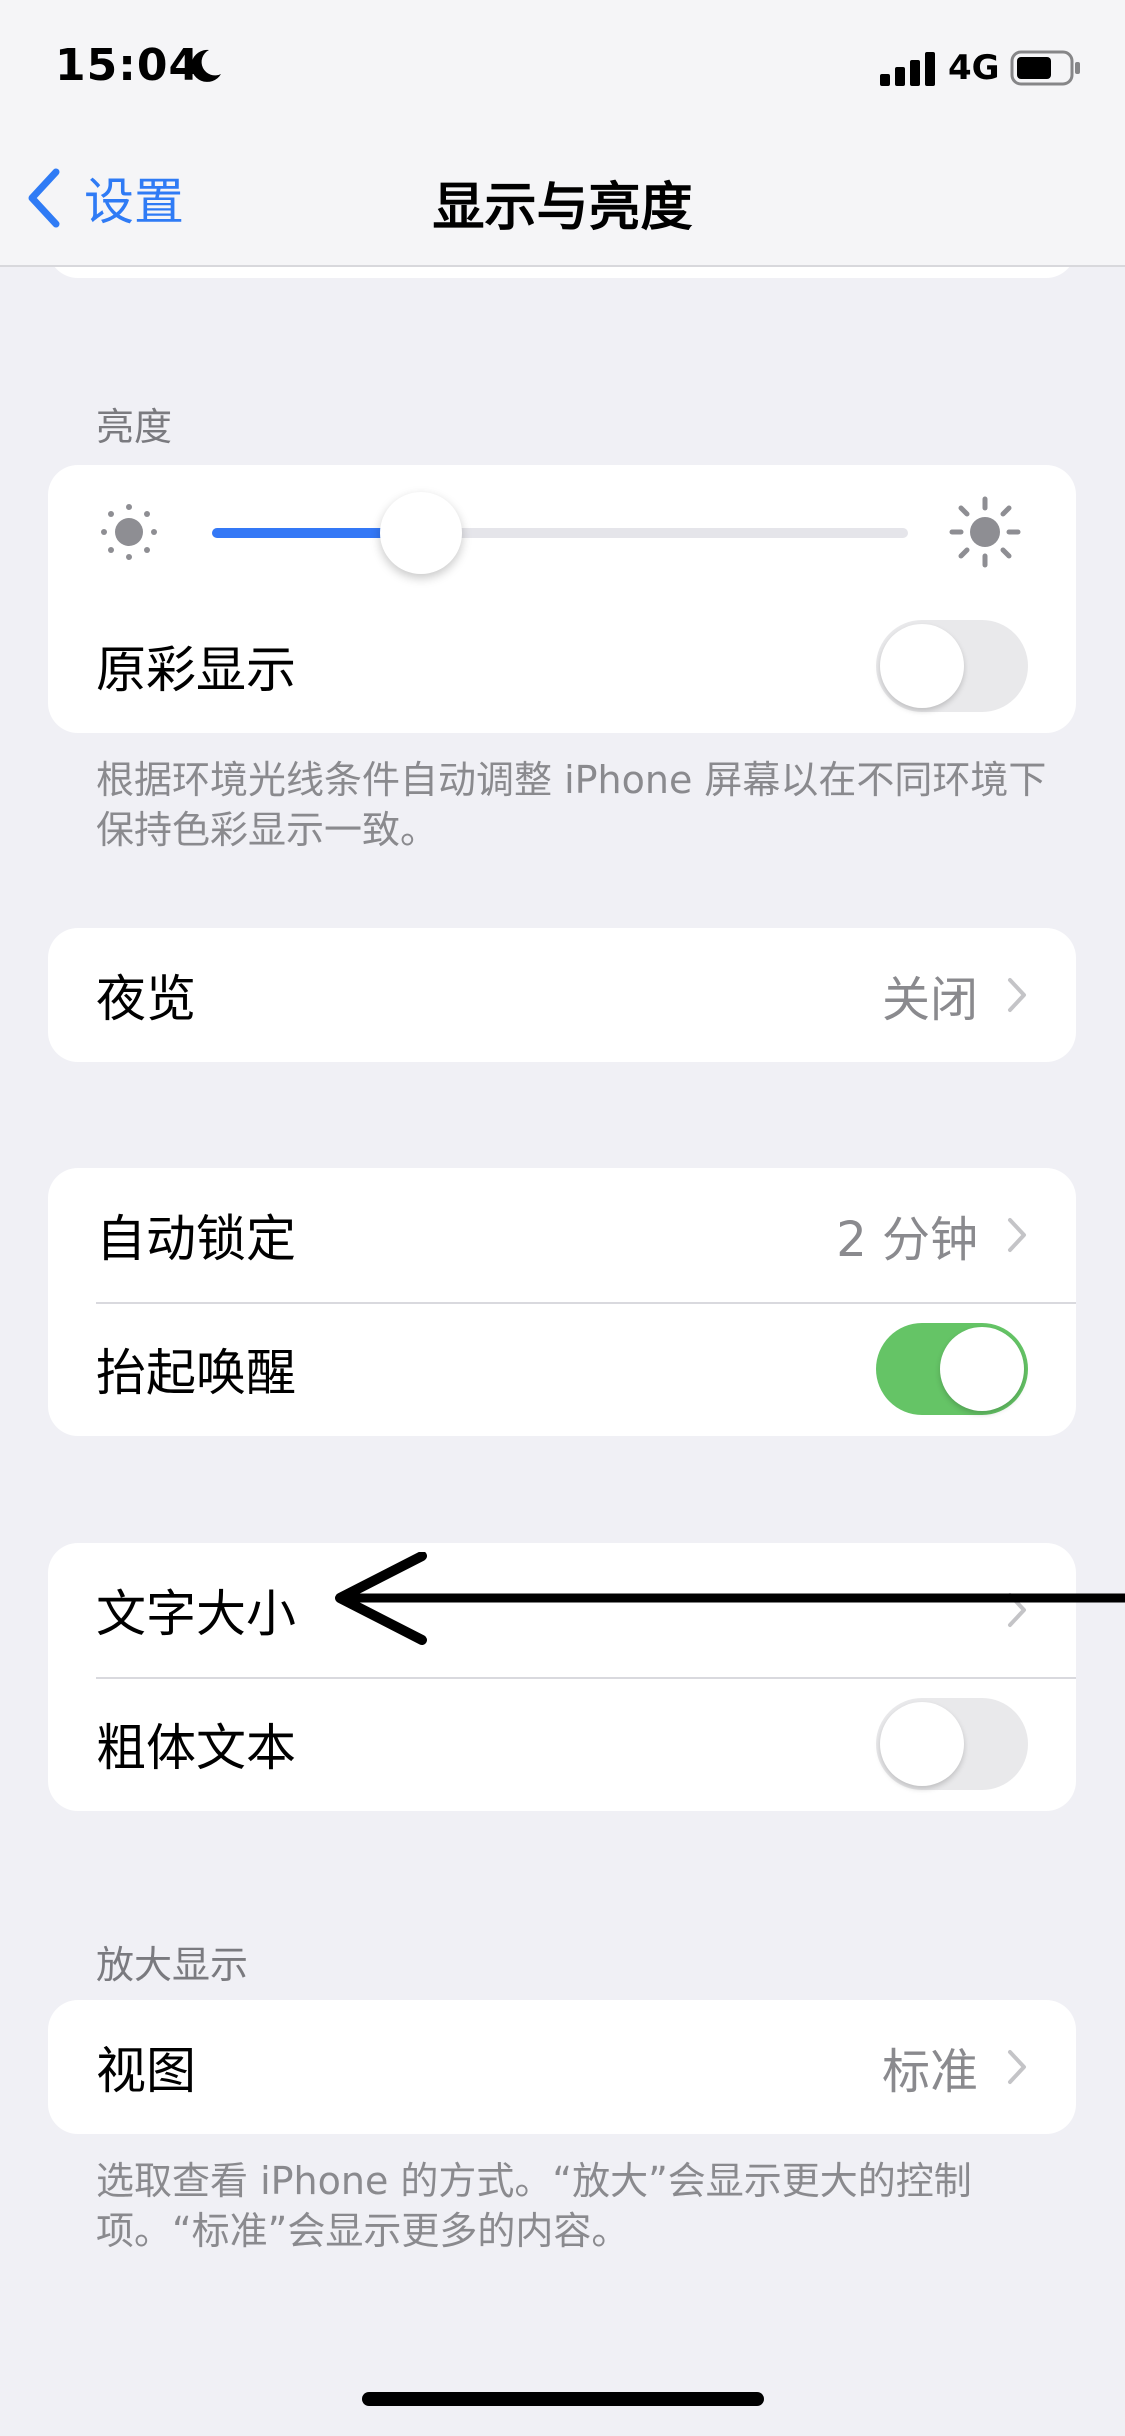  What do you see at coordinates (730, 1598) in the screenshot?
I see `annotation-arrow-icon` at bounding box center [730, 1598].